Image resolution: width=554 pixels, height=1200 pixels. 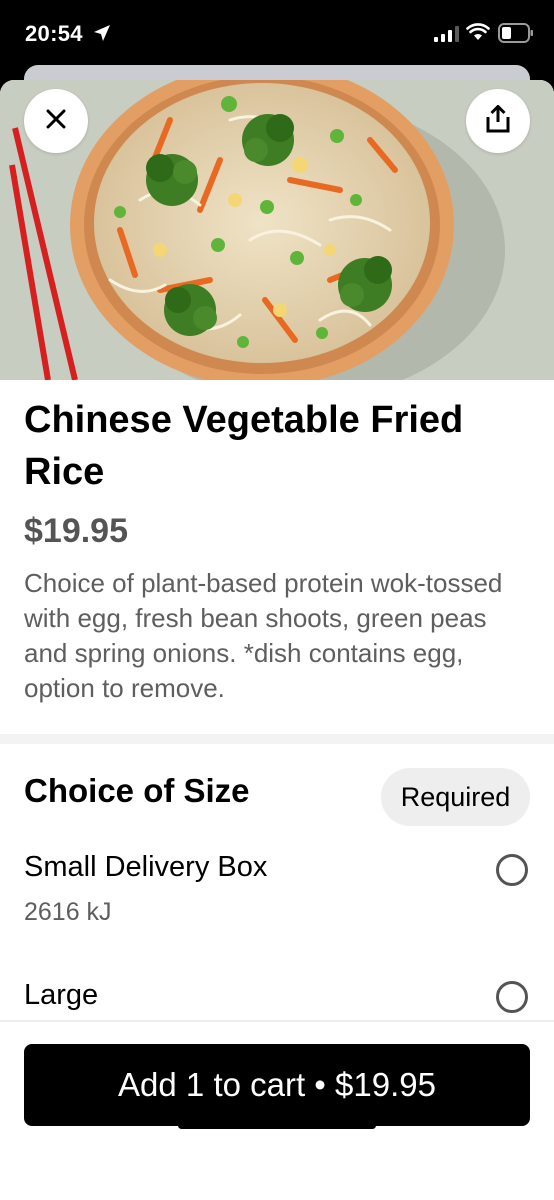 I want to click on add-to-cart-button: Add 1 to cart • $19.95, so click(x=277, y=1085).